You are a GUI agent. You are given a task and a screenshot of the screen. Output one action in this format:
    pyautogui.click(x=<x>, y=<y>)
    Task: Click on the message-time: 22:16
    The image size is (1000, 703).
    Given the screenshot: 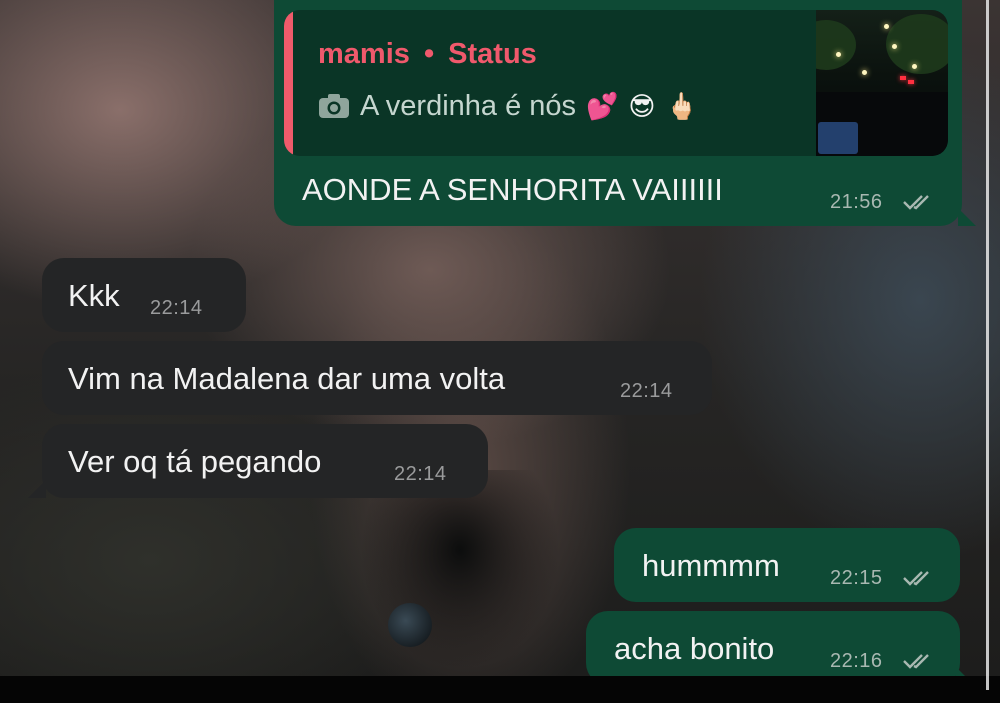 What is the action you would take?
    pyautogui.click(x=856, y=661)
    